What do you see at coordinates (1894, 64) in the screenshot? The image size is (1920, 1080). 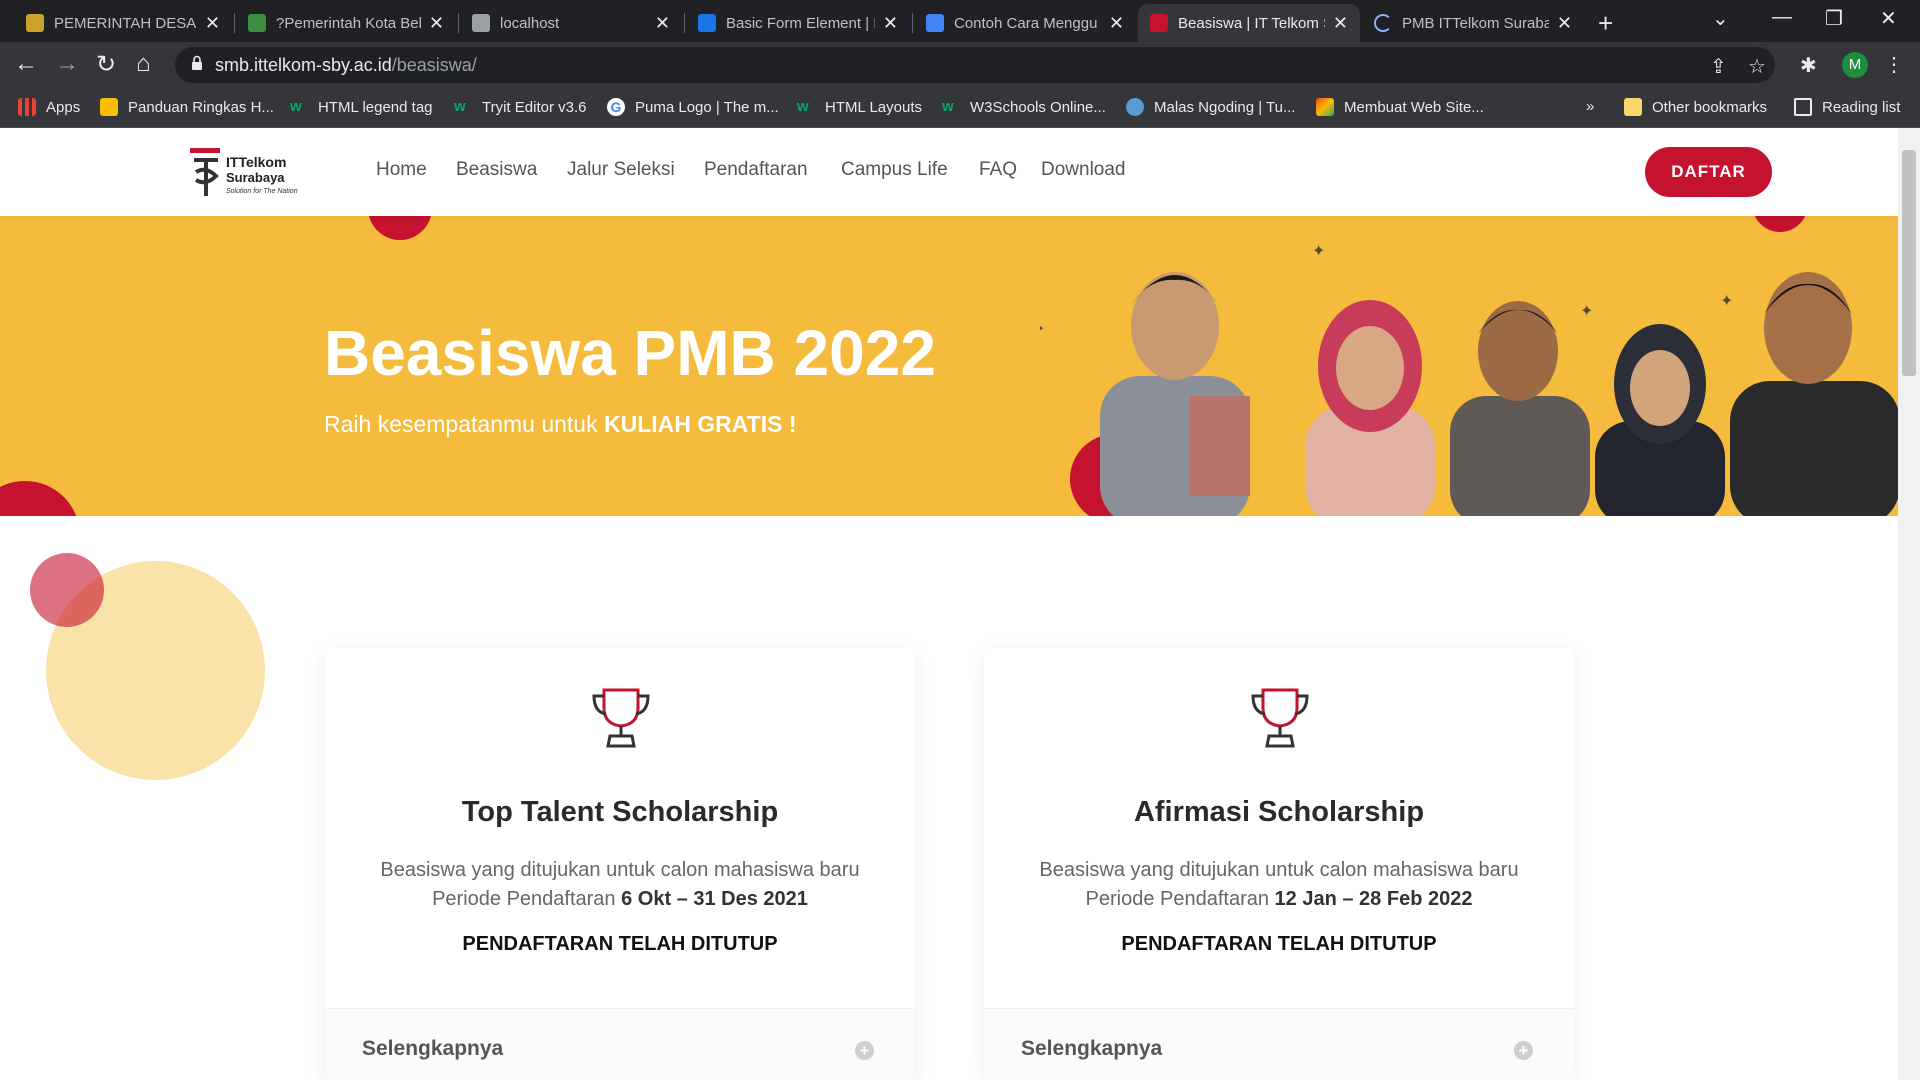 I see `menu-kebab-icon: ⋮` at bounding box center [1894, 64].